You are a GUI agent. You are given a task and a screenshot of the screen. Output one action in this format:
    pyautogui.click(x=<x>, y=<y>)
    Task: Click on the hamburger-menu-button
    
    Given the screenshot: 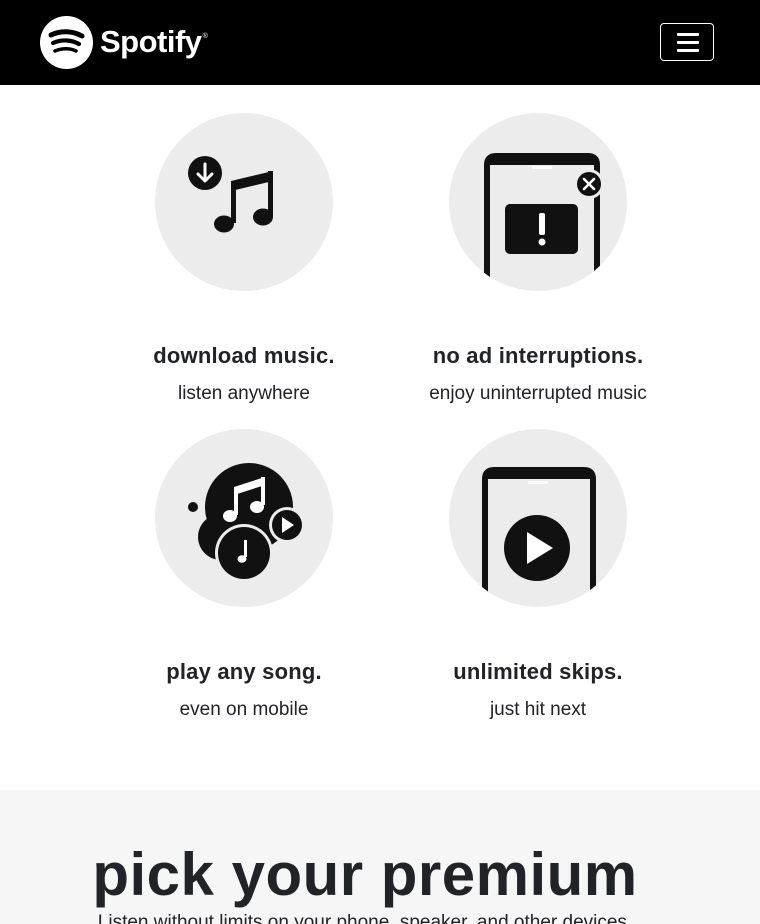 What is the action you would take?
    pyautogui.click(x=687, y=42)
    